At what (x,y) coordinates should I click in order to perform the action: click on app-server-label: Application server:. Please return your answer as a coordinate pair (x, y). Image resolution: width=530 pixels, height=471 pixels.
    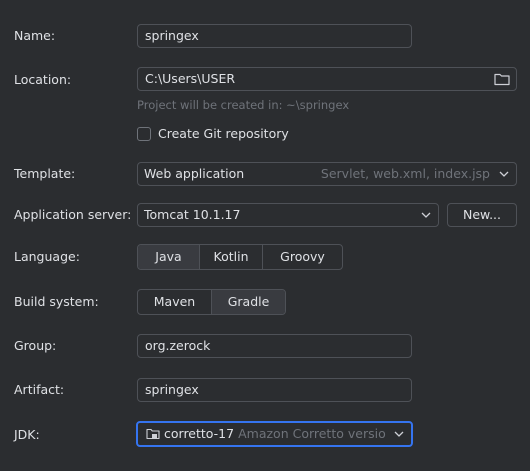
    Looking at the image, I should click on (73, 214).